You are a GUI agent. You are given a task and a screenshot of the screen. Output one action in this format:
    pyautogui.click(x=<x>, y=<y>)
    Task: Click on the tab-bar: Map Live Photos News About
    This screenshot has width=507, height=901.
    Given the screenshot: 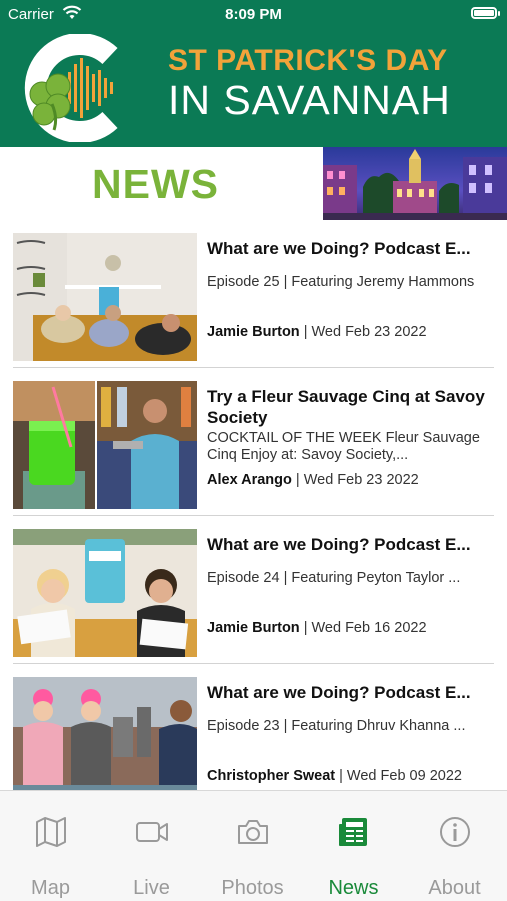 What is the action you would take?
    pyautogui.click(x=253, y=845)
    